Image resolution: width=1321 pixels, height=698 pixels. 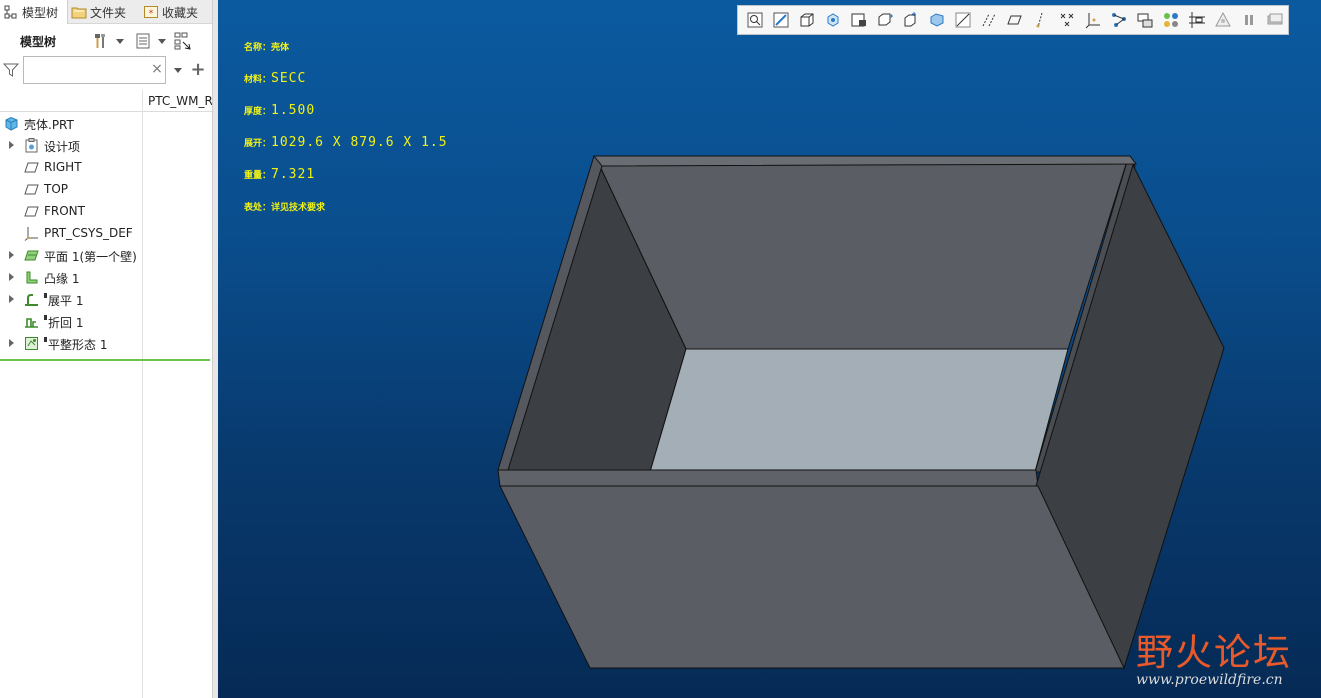 I want to click on tree-item-label: 展平 1, so click(x=63, y=300).